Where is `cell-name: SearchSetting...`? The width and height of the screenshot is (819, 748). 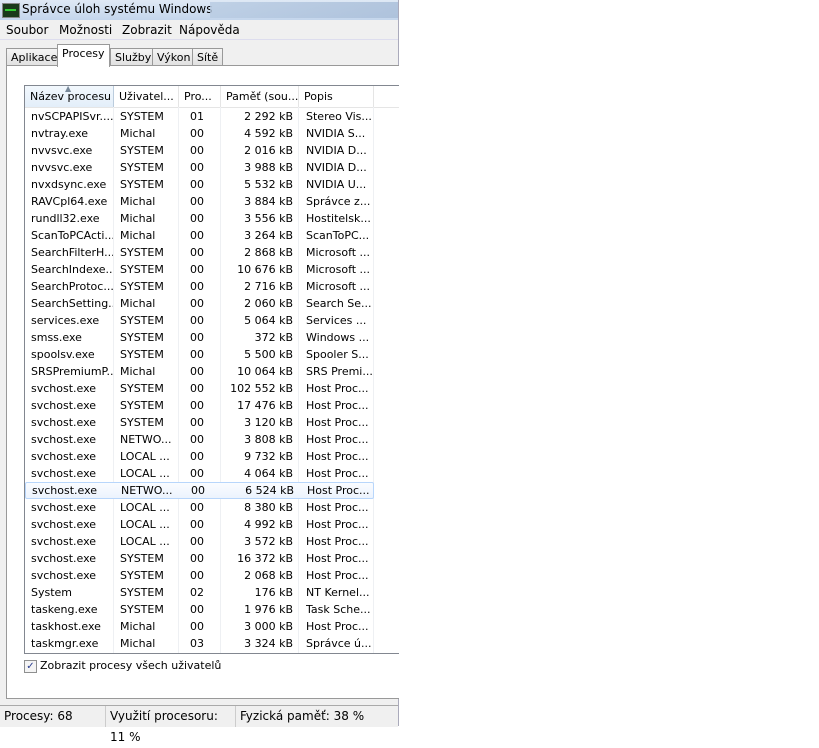 cell-name: SearchSetting... is located at coordinates (72, 303).